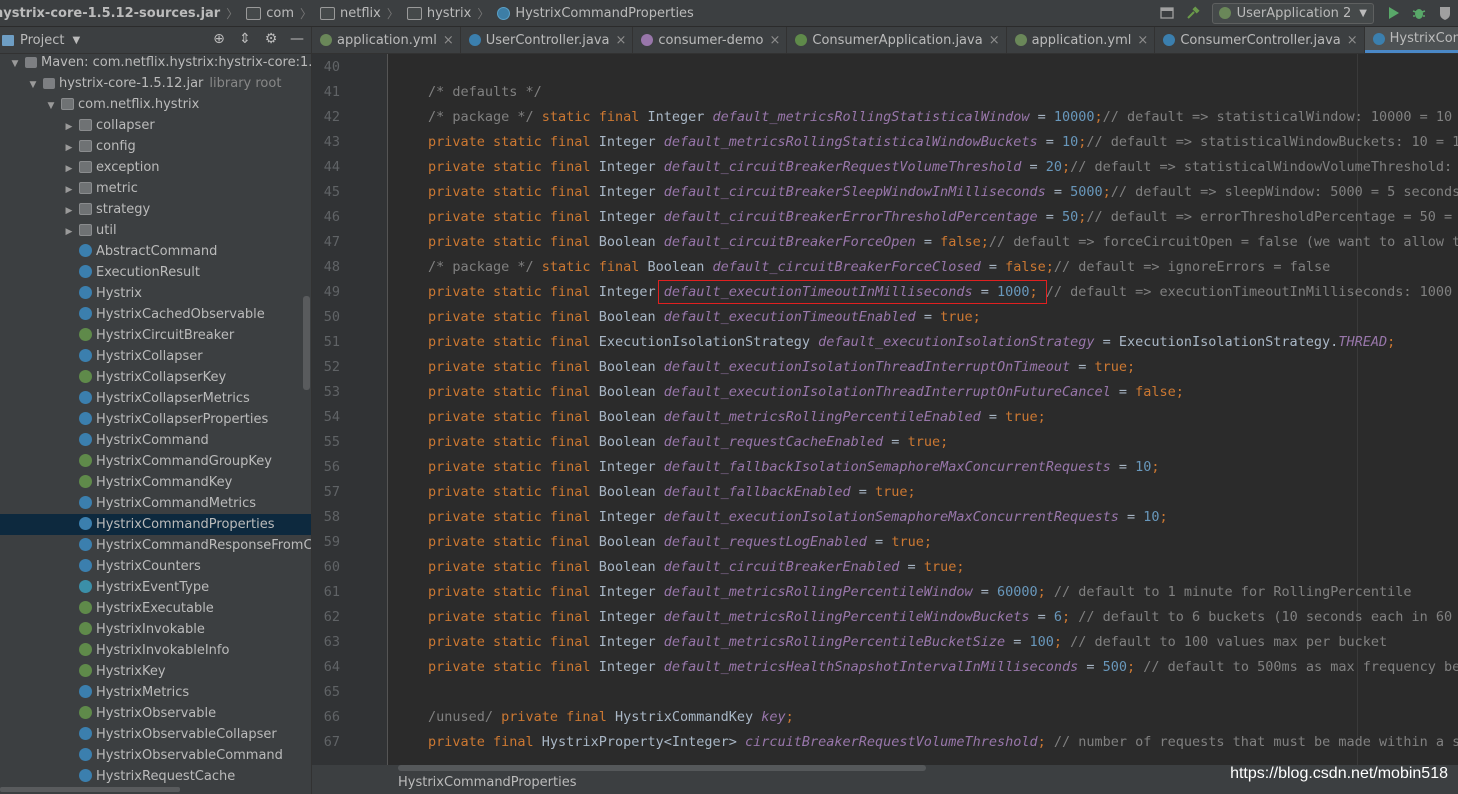 The width and height of the screenshot is (1458, 794). I want to click on breadcrumb-item: netflix 〉, so click(357, 13).